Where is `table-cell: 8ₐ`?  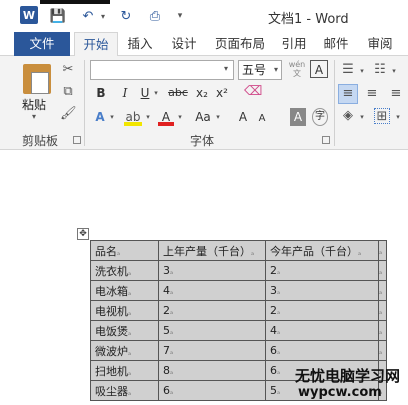
table-cell: 8ₐ is located at coordinates (212, 370).